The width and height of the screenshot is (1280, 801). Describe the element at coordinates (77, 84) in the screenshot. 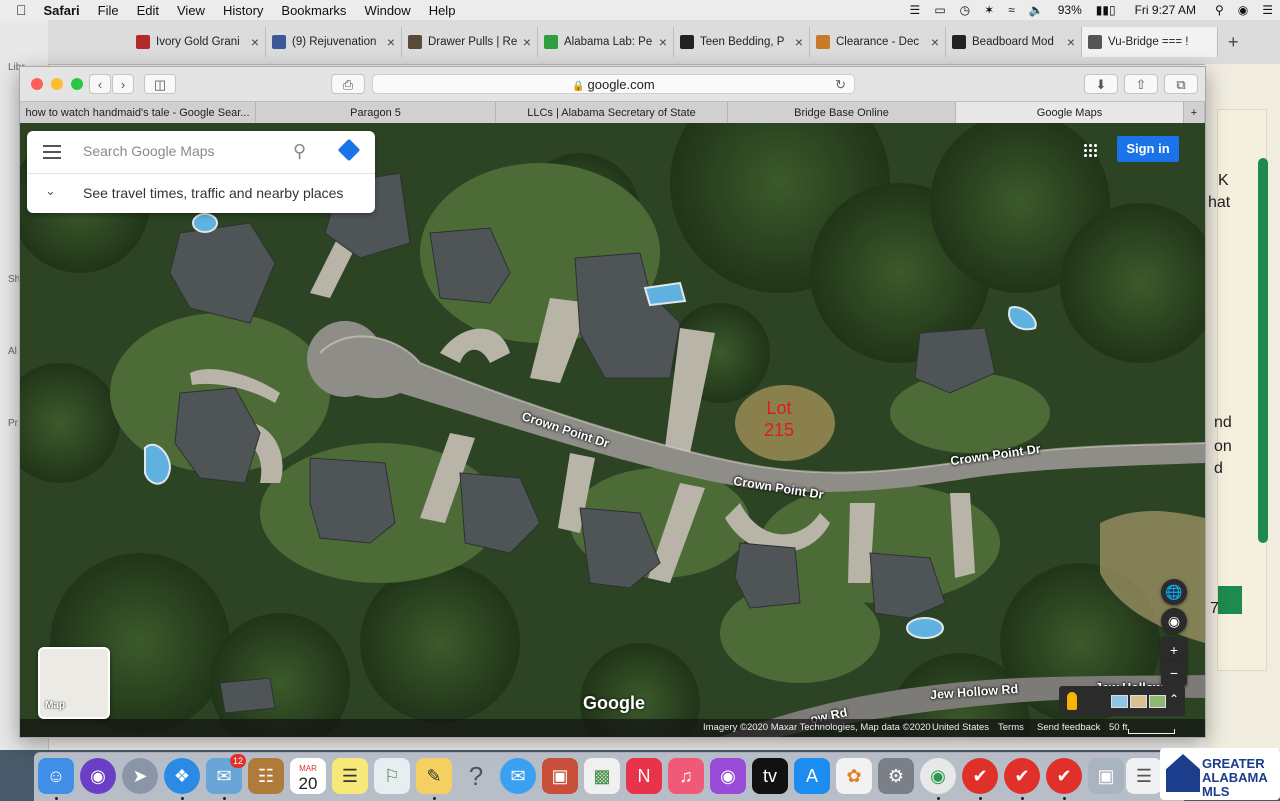

I see `zoom-window-icon` at that location.